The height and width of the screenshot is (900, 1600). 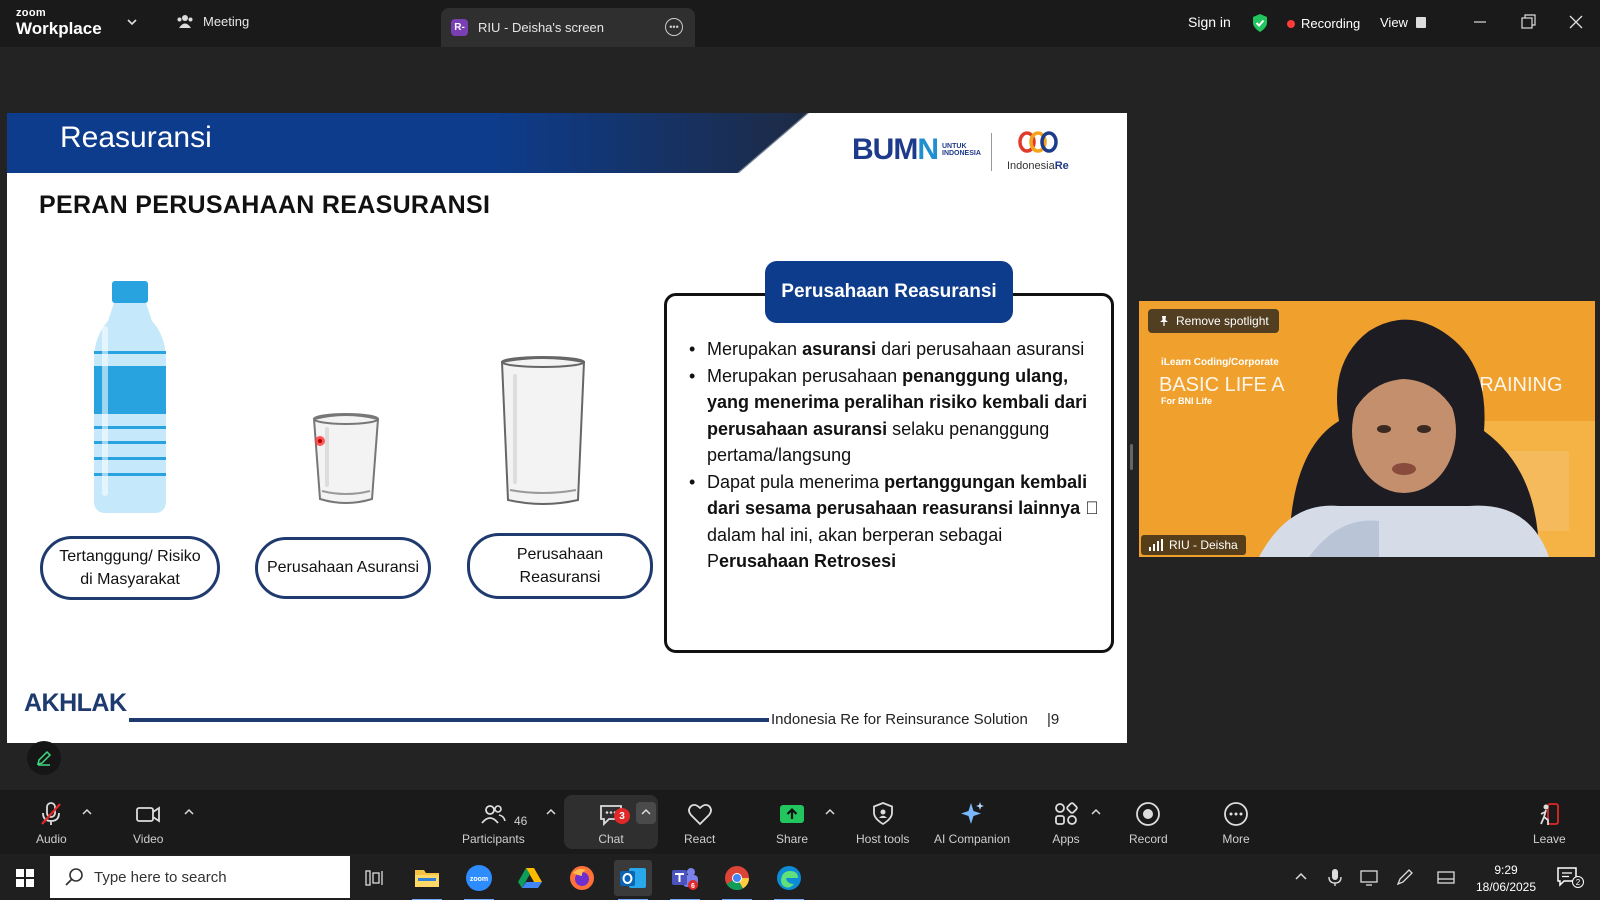 What do you see at coordinates (693, 886) in the screenshot?
I see `teams-badge-count: 6` at bounding box center [693, 886].